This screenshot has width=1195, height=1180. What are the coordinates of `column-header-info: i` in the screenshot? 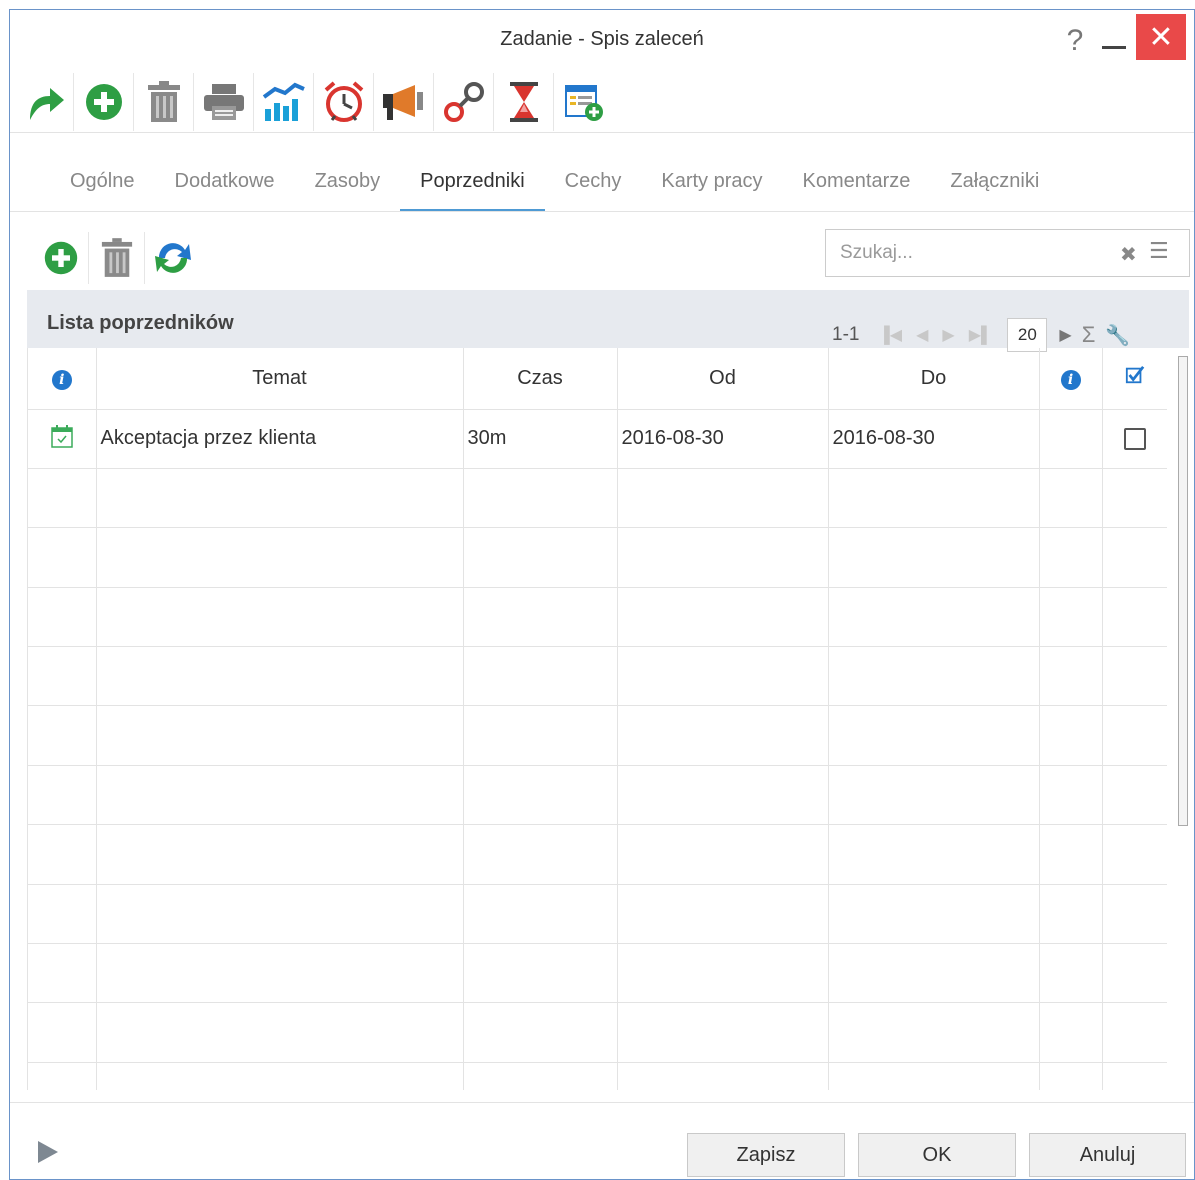 It's located at (62, 379).